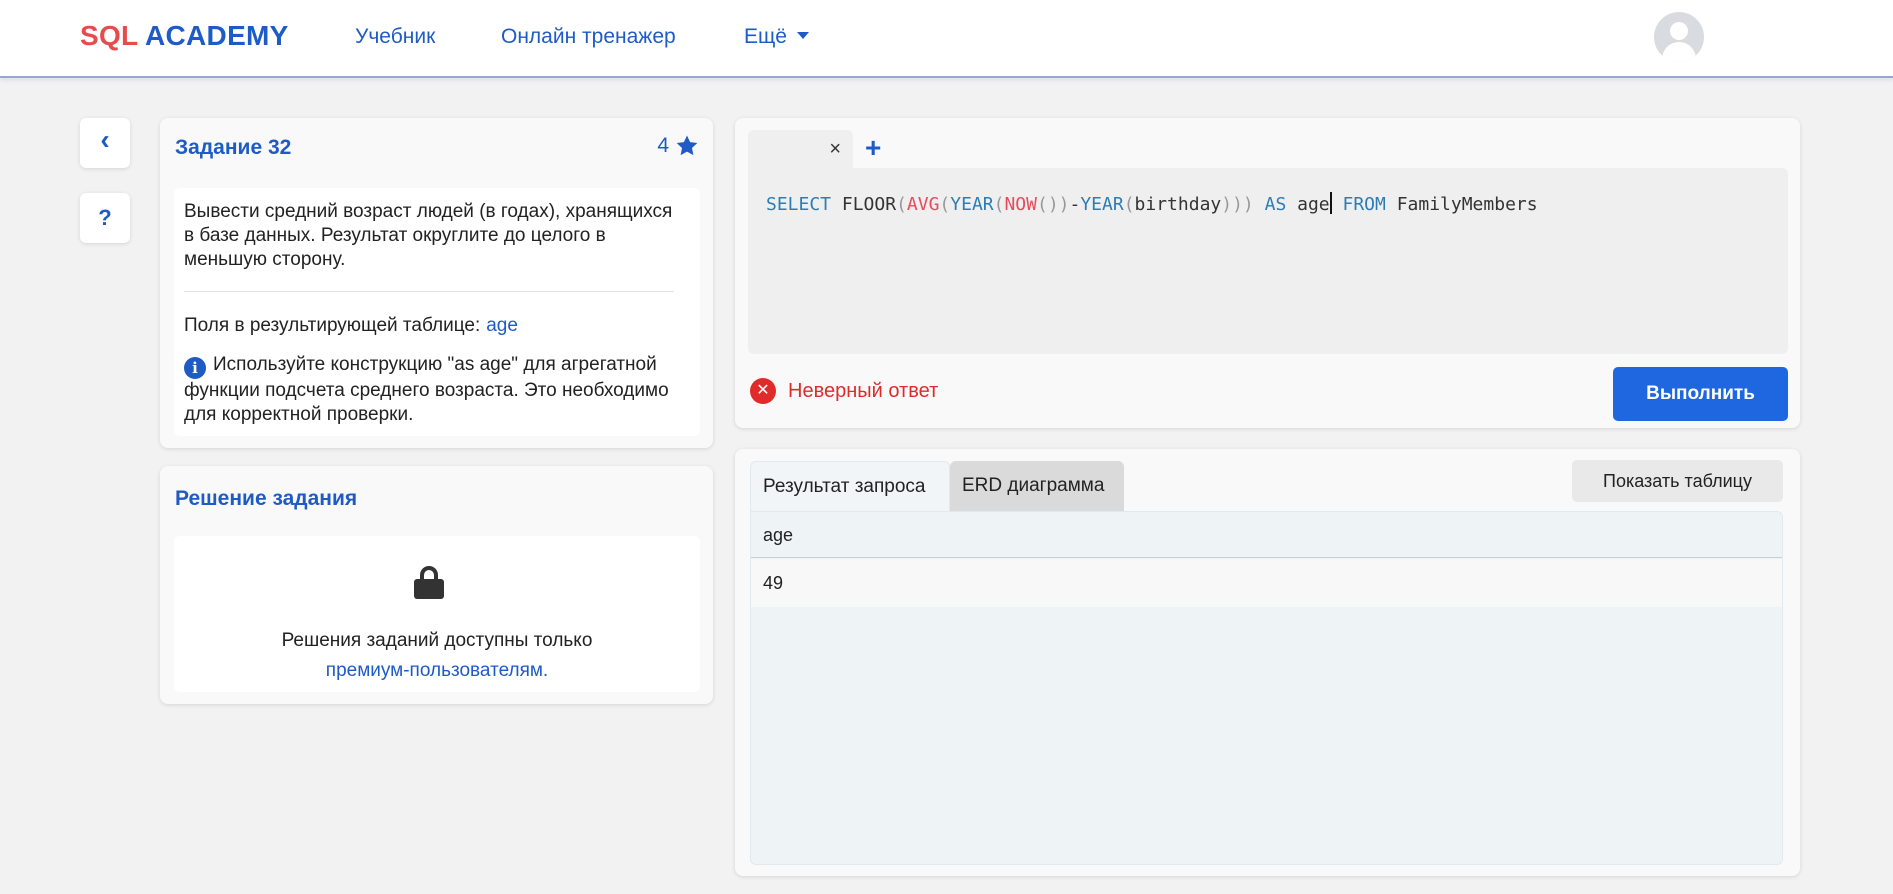  I want to click on logo: SQL ACADEMY, so click(184, 36).